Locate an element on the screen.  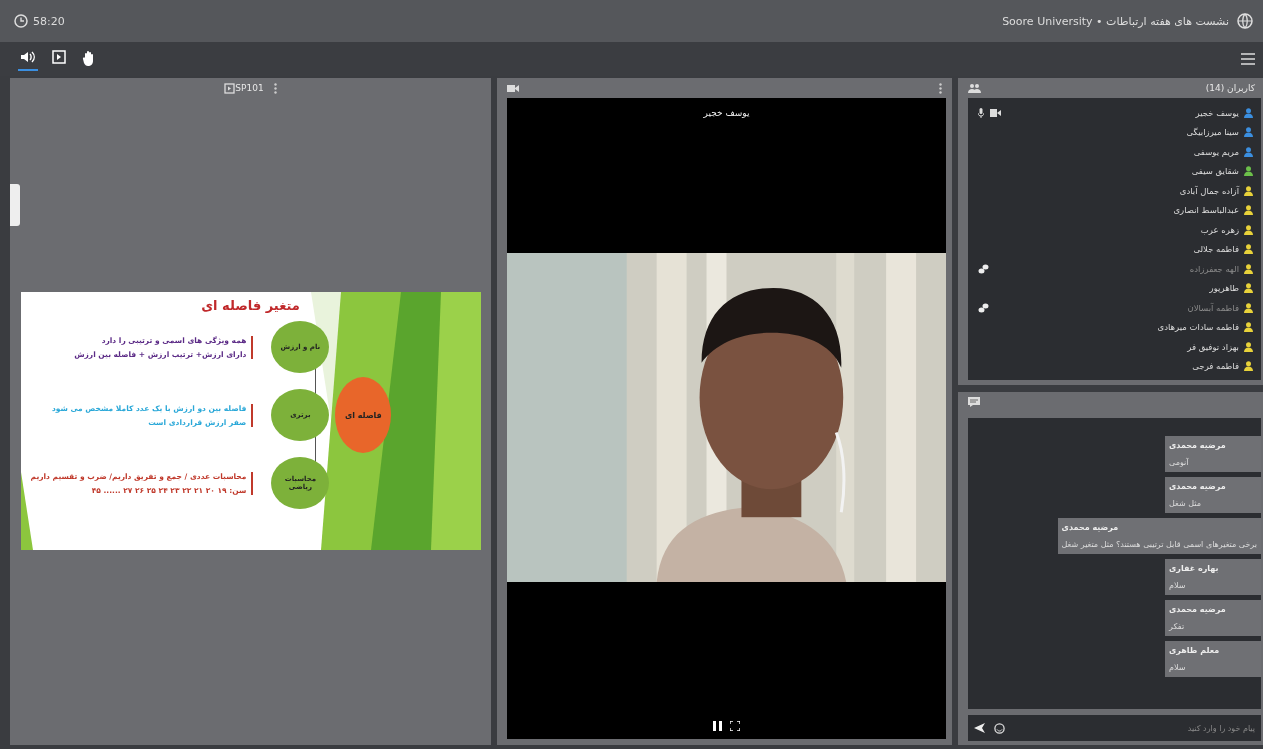
participant-name: سینا میرزابیگی is located at coordinates (1212, 132).